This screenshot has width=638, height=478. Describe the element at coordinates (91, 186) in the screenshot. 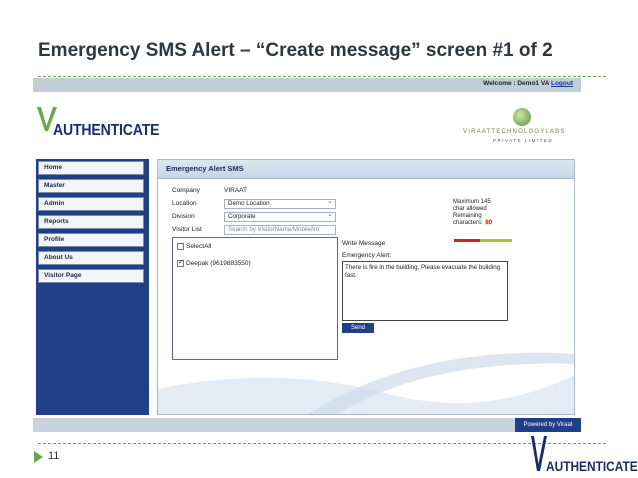

I see `sidebar-item-master: Master` at that location.